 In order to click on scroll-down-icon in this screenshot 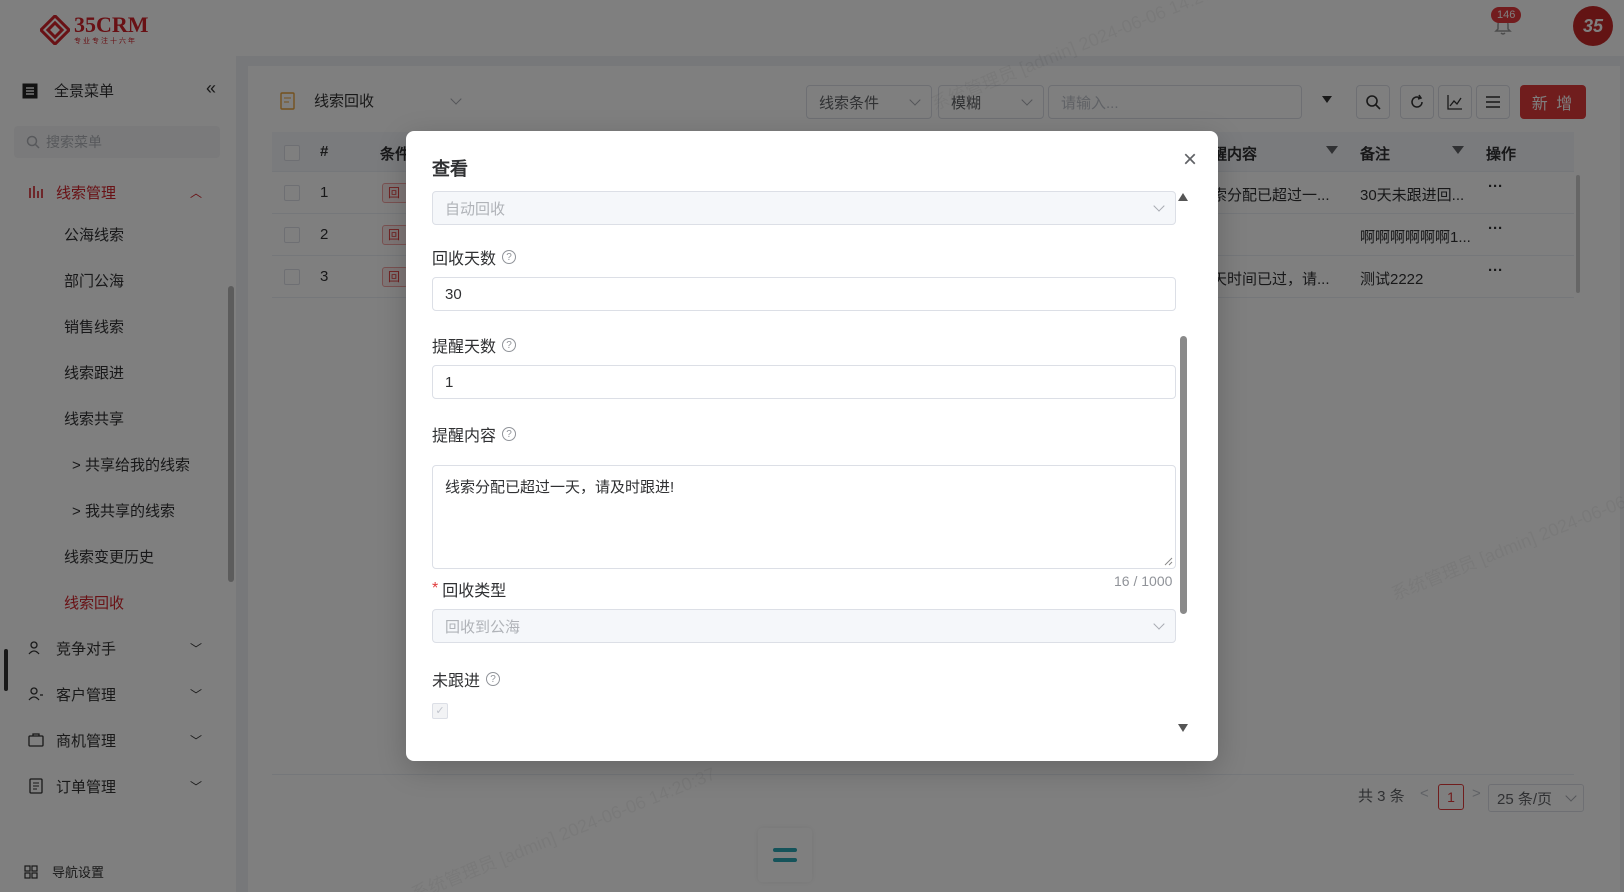, I will do `click(1183, 728)`.